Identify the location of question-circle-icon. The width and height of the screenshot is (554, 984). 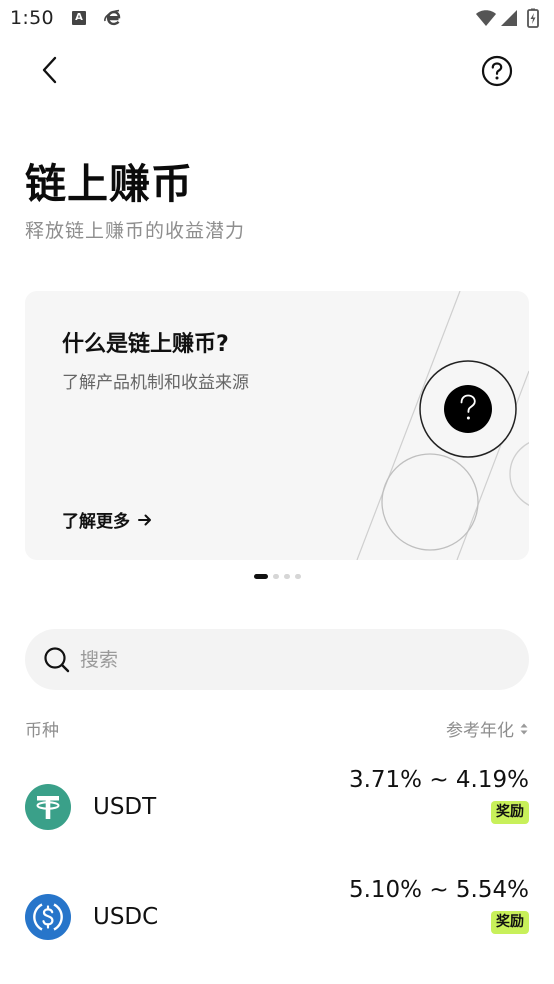
(497, 71).